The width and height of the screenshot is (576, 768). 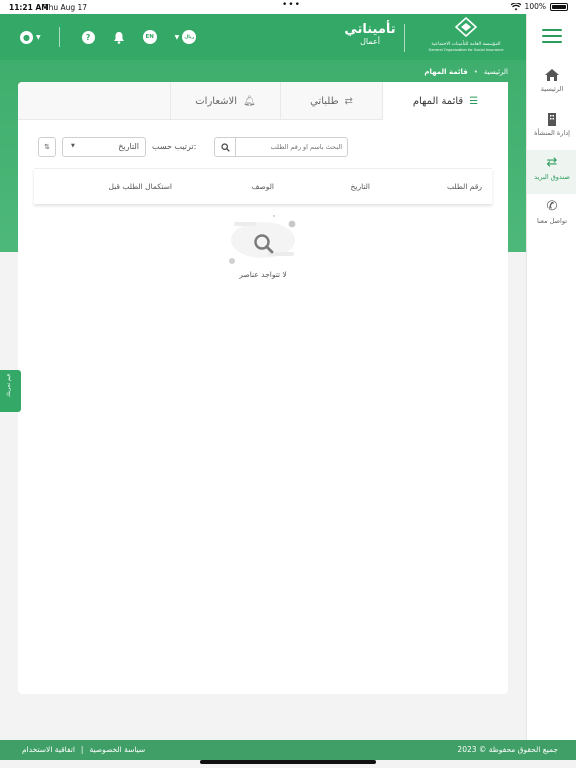 I want to click on breadcrumb-current: قائمة المهام, so click(x=446, y=72).